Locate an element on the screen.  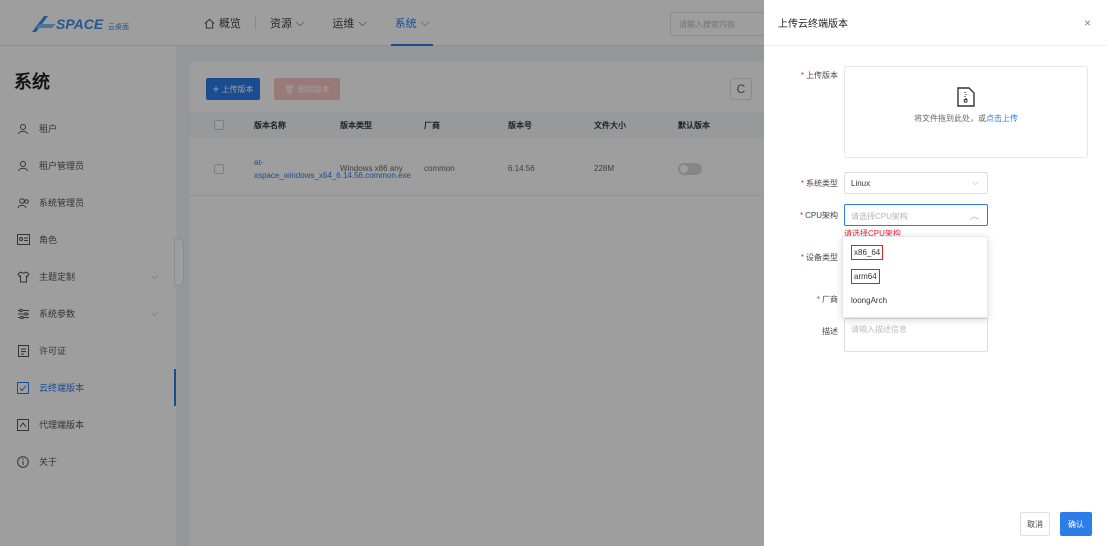
upload-dropzone: 将文件拖到此处，或点击上传 is located at coordinates (966, 112).